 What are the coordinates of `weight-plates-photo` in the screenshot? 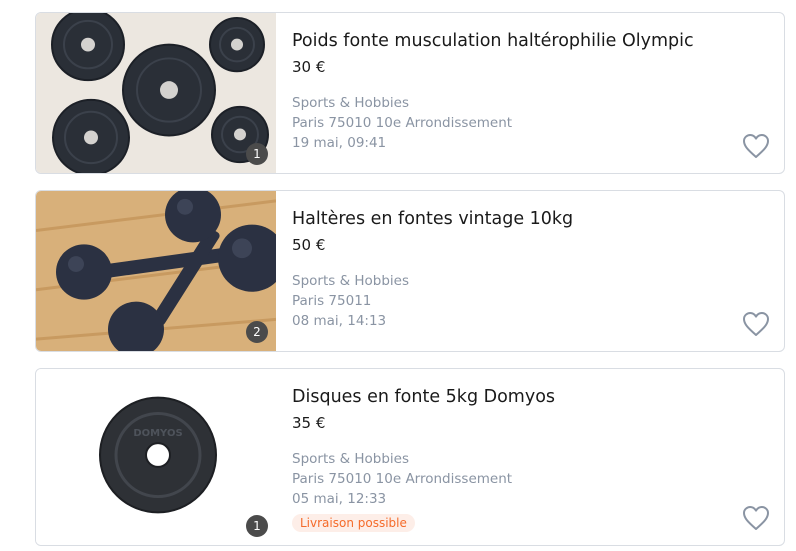 It's located at (156, 93).